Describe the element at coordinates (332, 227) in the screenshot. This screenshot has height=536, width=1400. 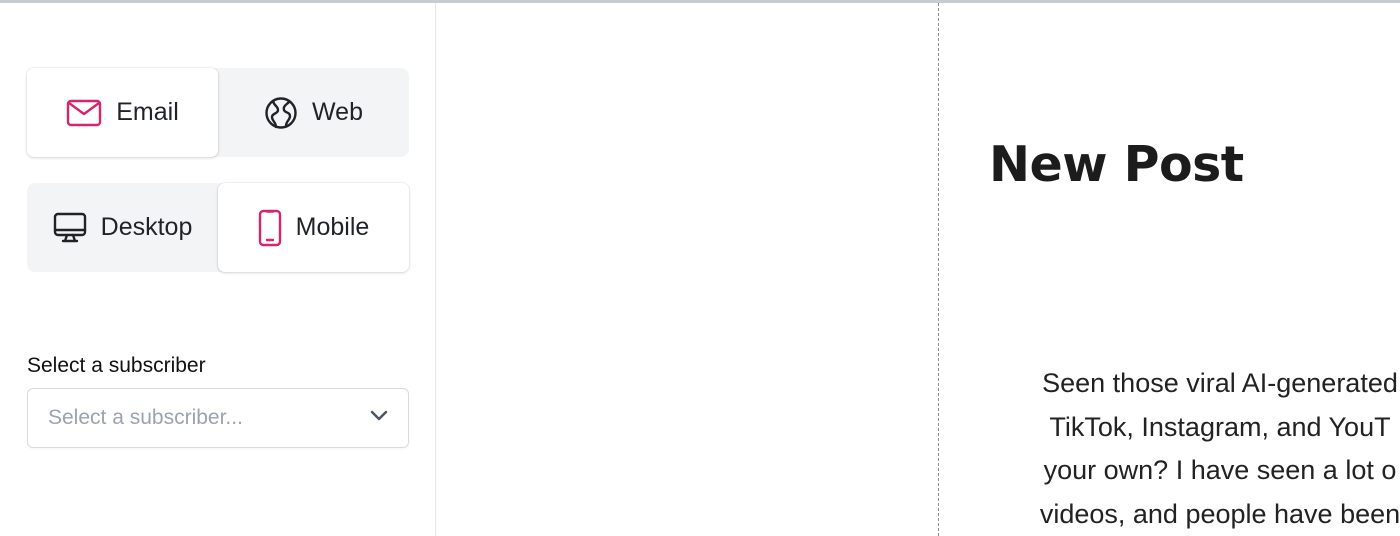
I see `mobile-mode-label: Mobile` at that location.